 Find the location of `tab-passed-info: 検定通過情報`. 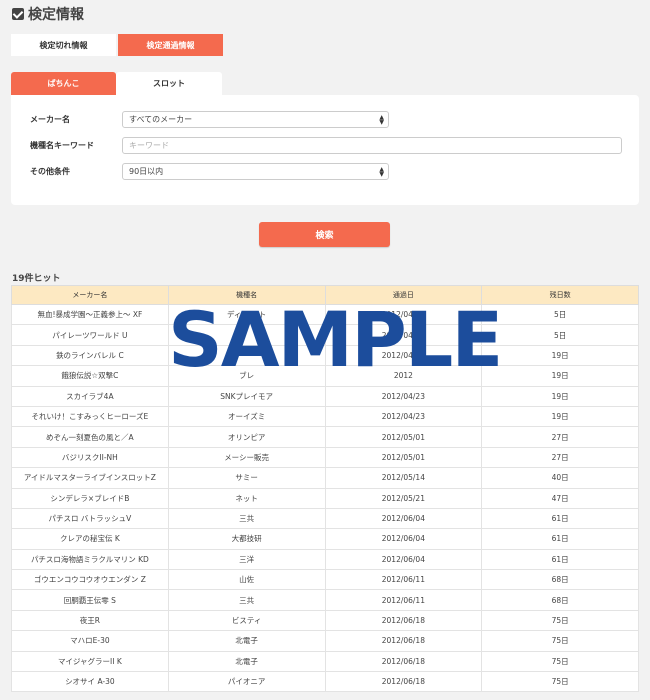

tab-passed-info: 検定通過情報 is located at coordinates (170, 45).